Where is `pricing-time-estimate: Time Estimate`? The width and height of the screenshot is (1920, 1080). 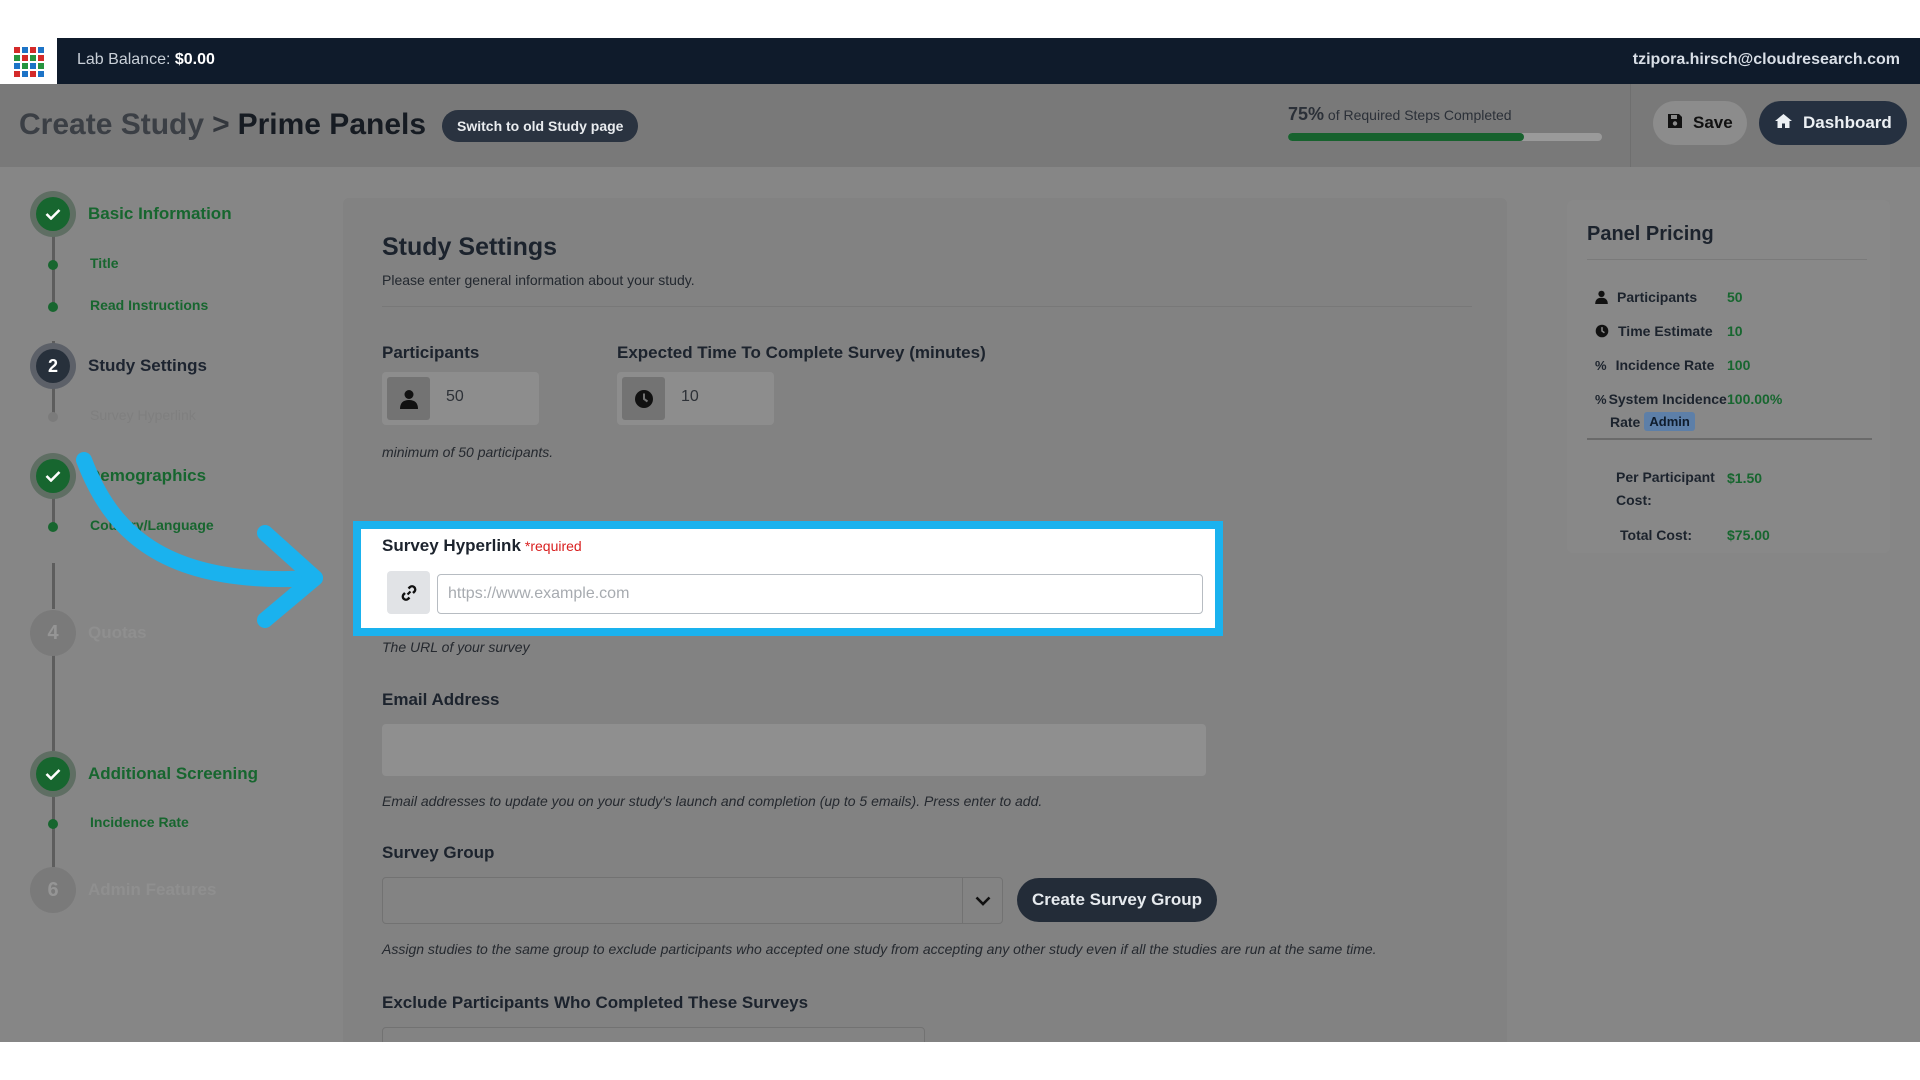 pricing-time-estimate: Time Estimate is located at coordinates (1654, 331).